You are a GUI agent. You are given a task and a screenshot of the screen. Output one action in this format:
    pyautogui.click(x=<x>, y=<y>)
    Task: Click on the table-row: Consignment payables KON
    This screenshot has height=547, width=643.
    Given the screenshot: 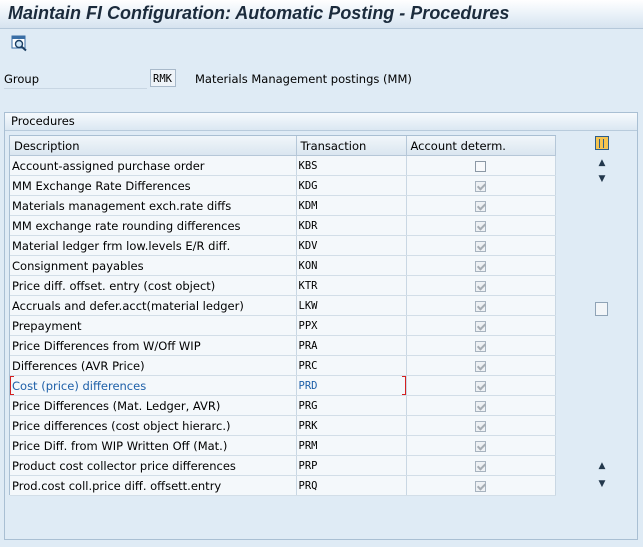 What is the action you would take?
    pyautogui.click(x=283, y=265)
    